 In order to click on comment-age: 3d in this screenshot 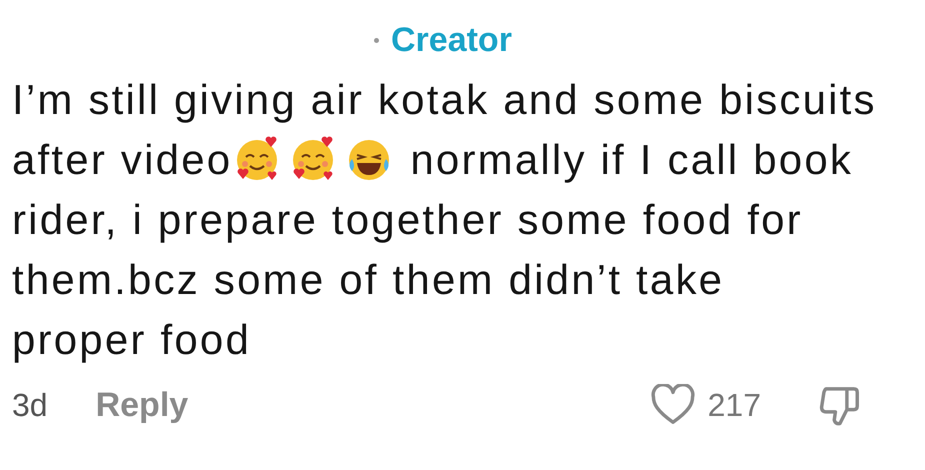, I will do `click(30, 405)`.